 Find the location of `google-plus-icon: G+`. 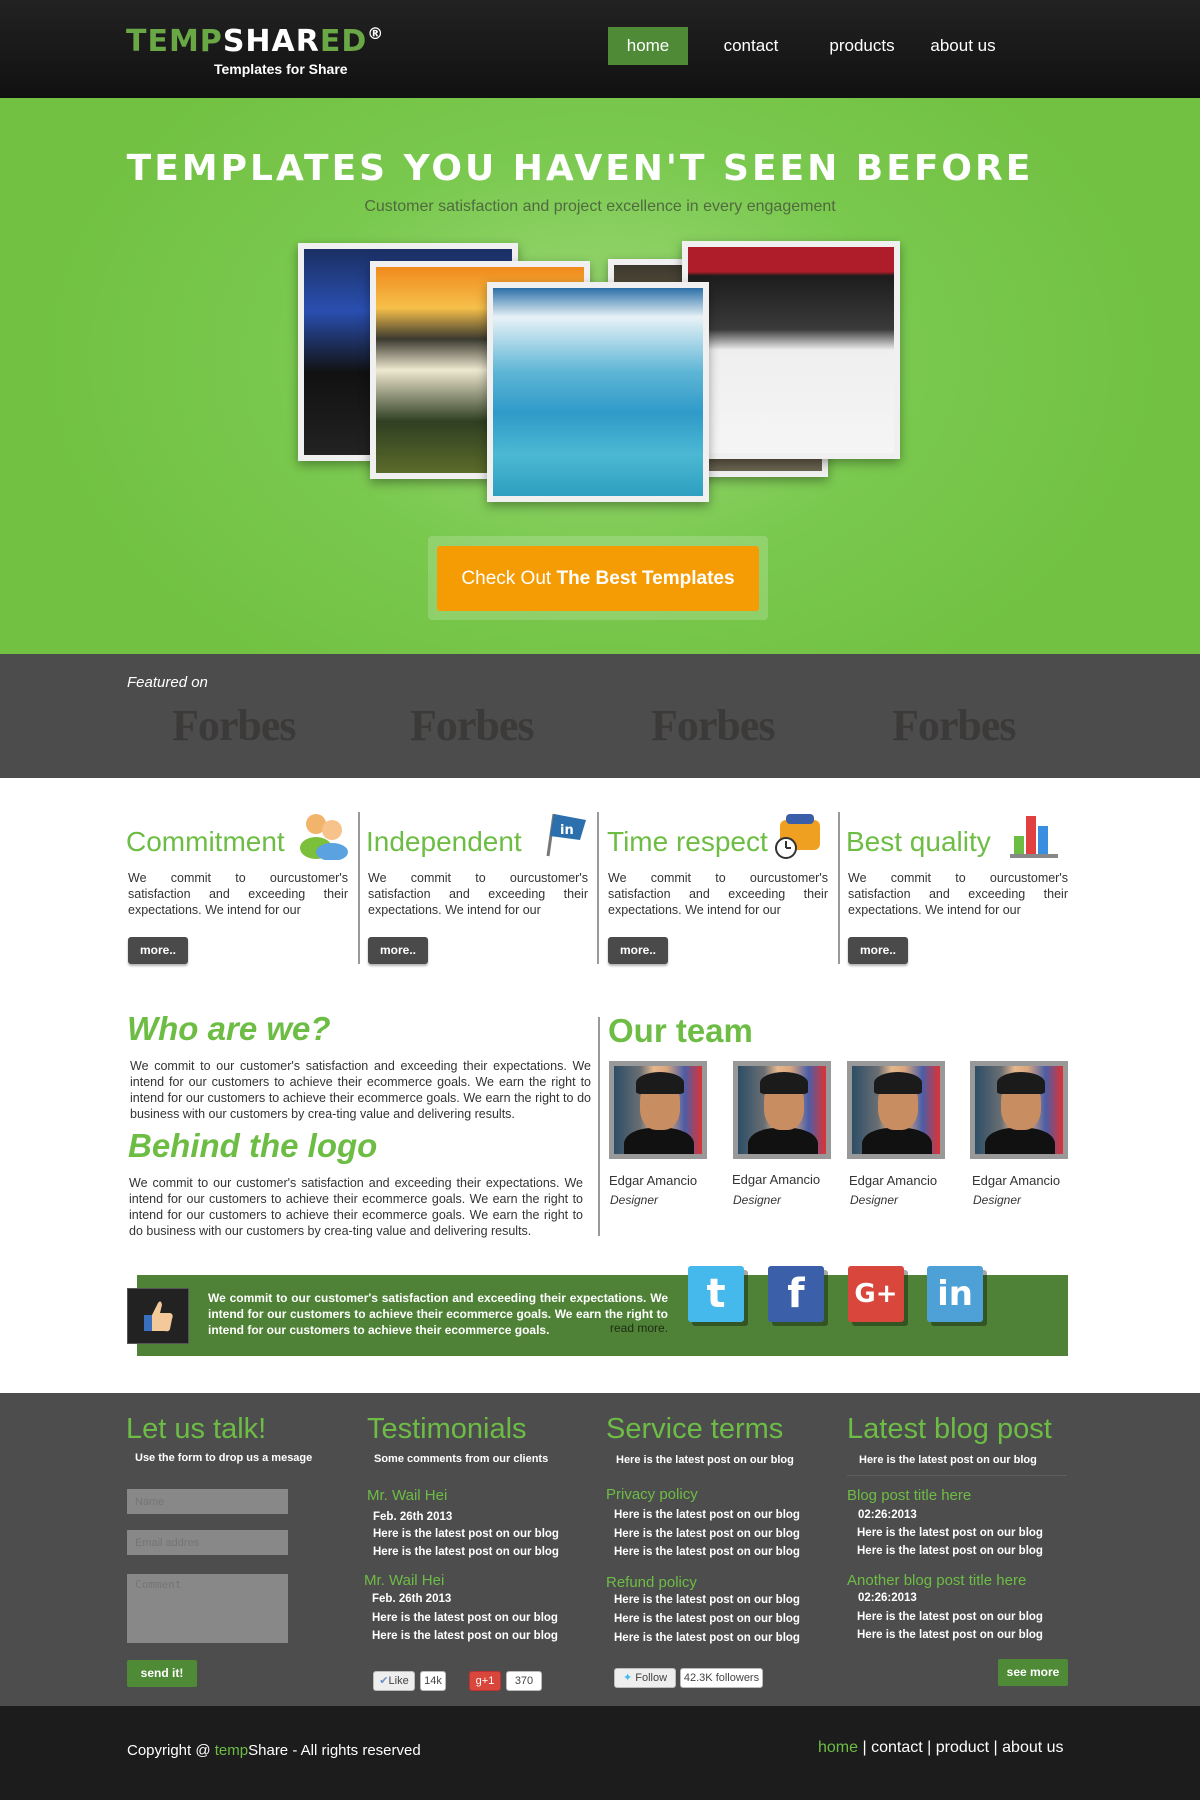

google-plus-icon: G+ is located at coordinates (876, 1294).